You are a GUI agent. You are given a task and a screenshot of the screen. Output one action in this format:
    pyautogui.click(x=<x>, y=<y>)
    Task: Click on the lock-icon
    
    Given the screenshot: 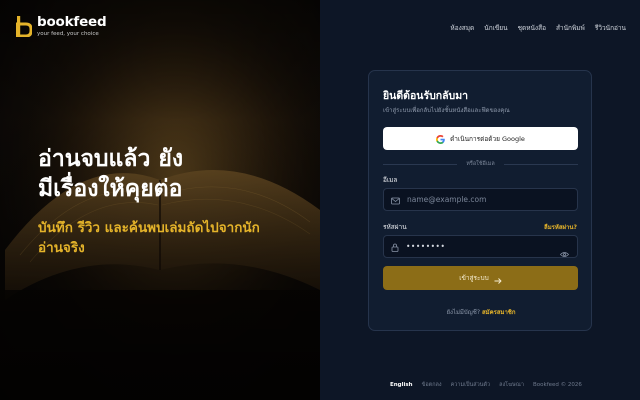 What is the action you would take?
    pyautogui.click(x=395, y=246)
    